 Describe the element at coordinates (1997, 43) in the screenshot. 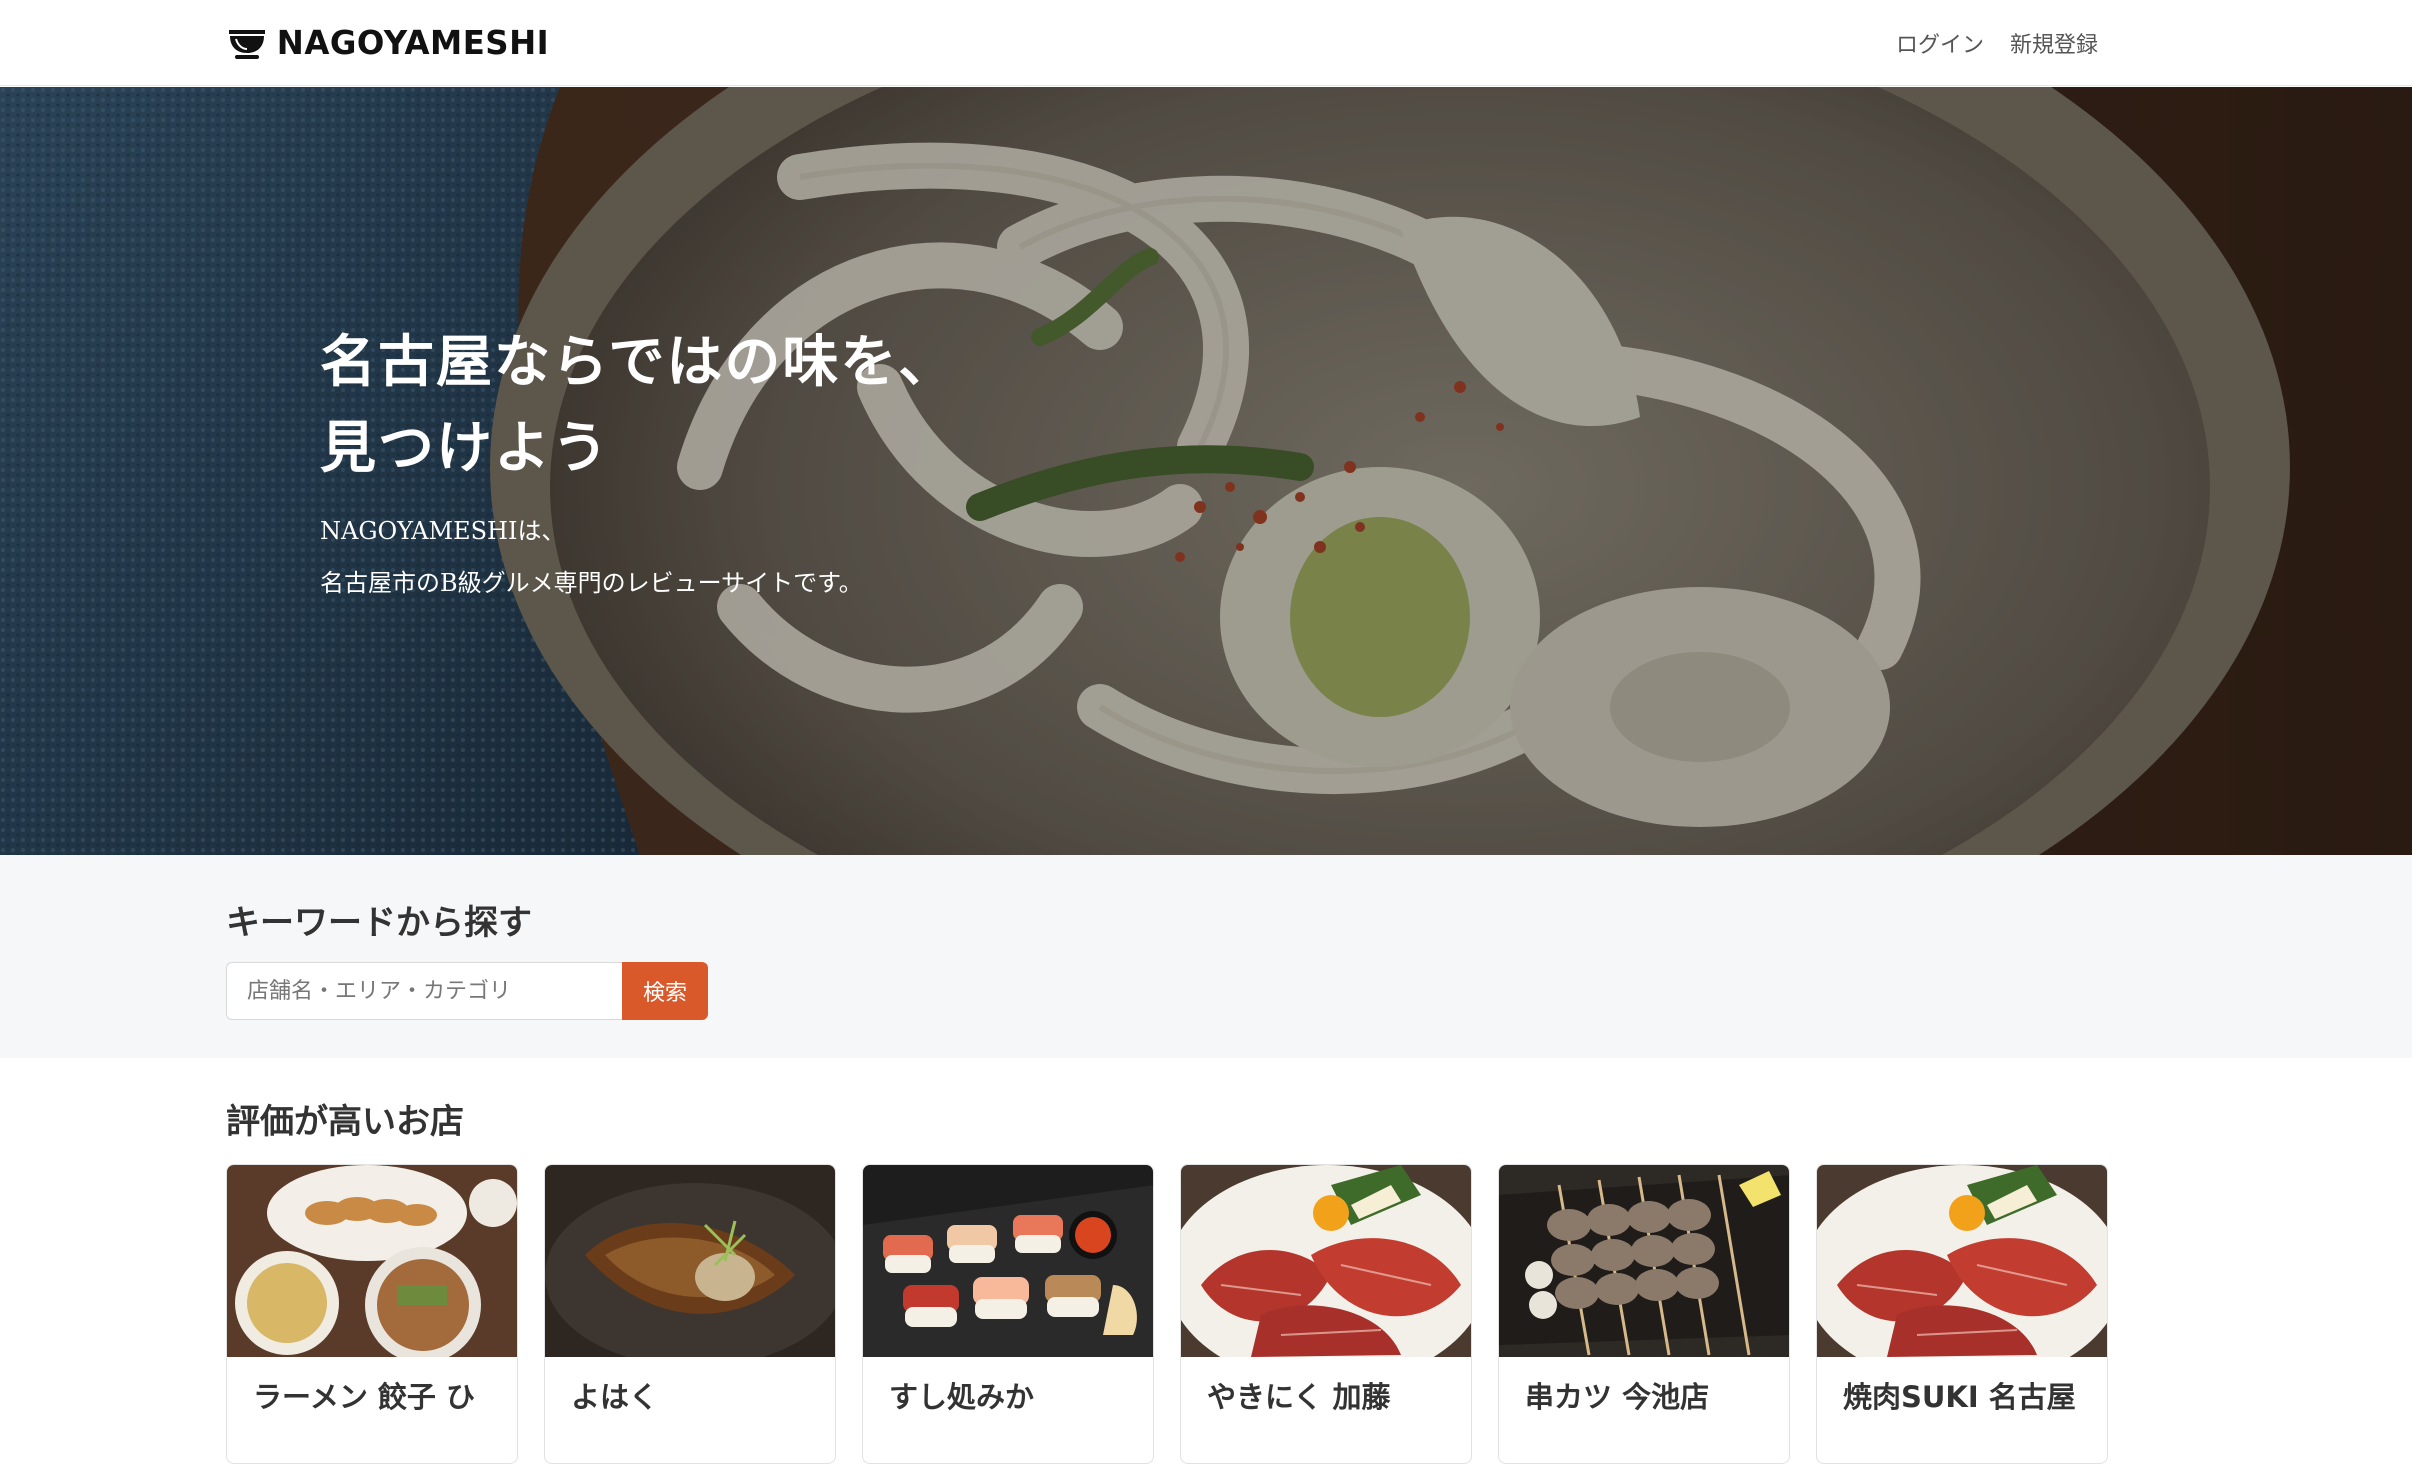

I see `header-nav: ログイン 新規登録` at that location.